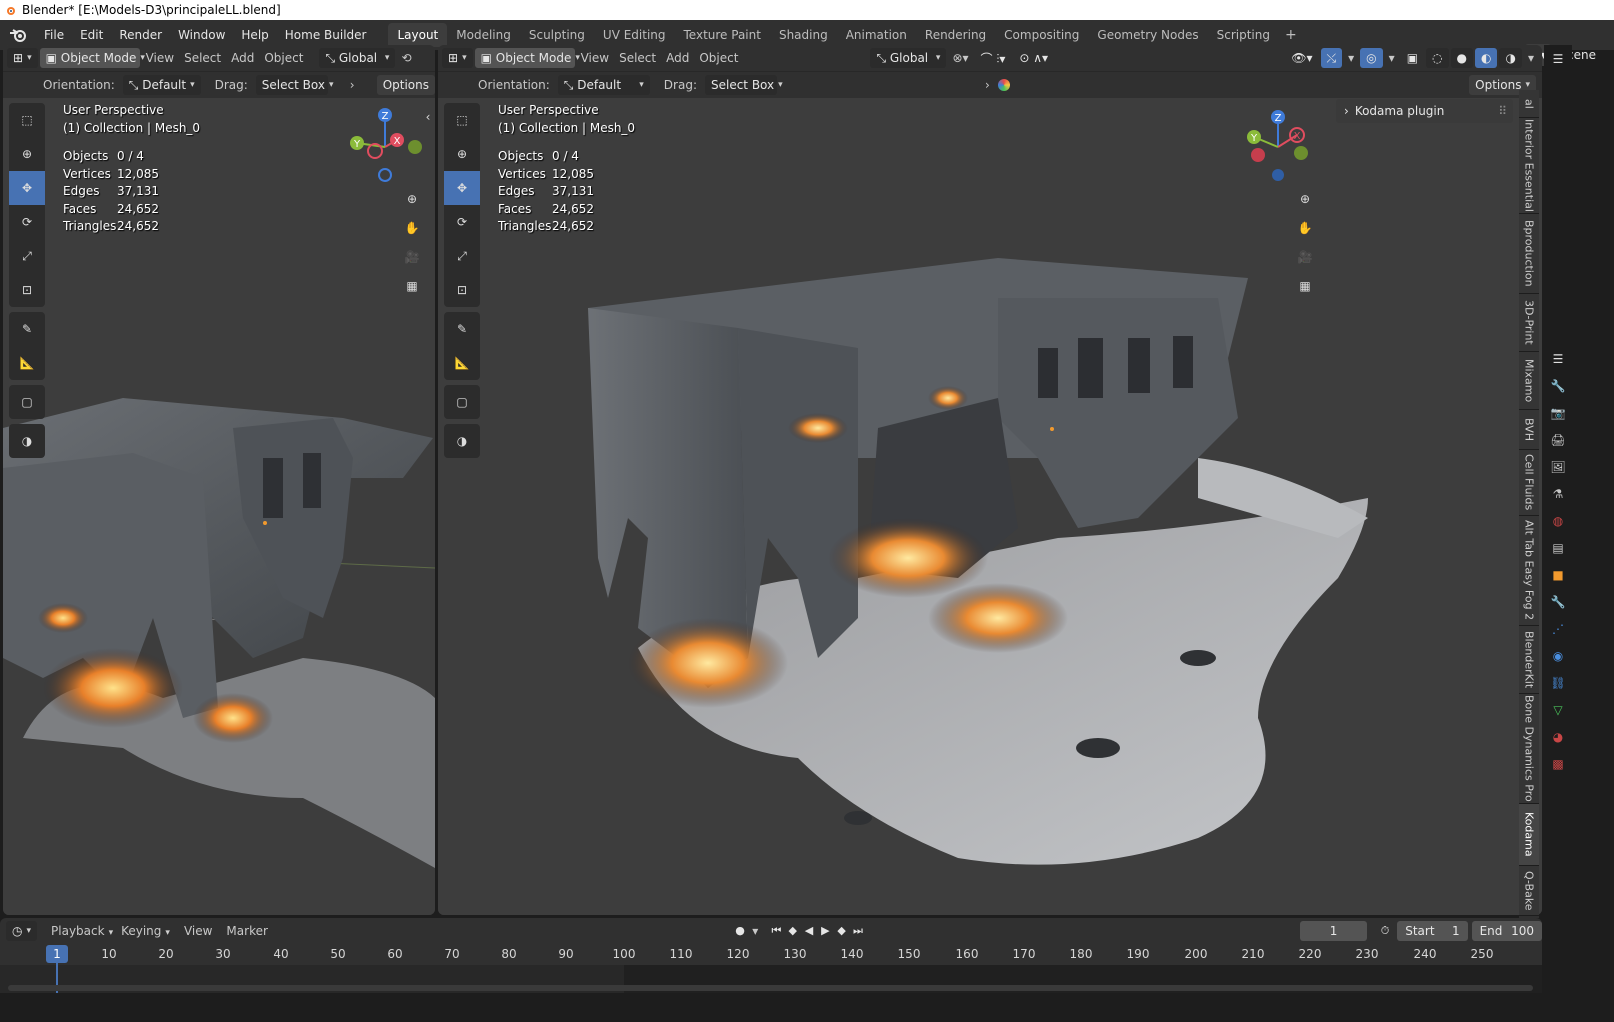  Describe the element at coordinates (1529, 254) in the screenshot. I see `side-tab-bproduction: Bproduction` at that location.